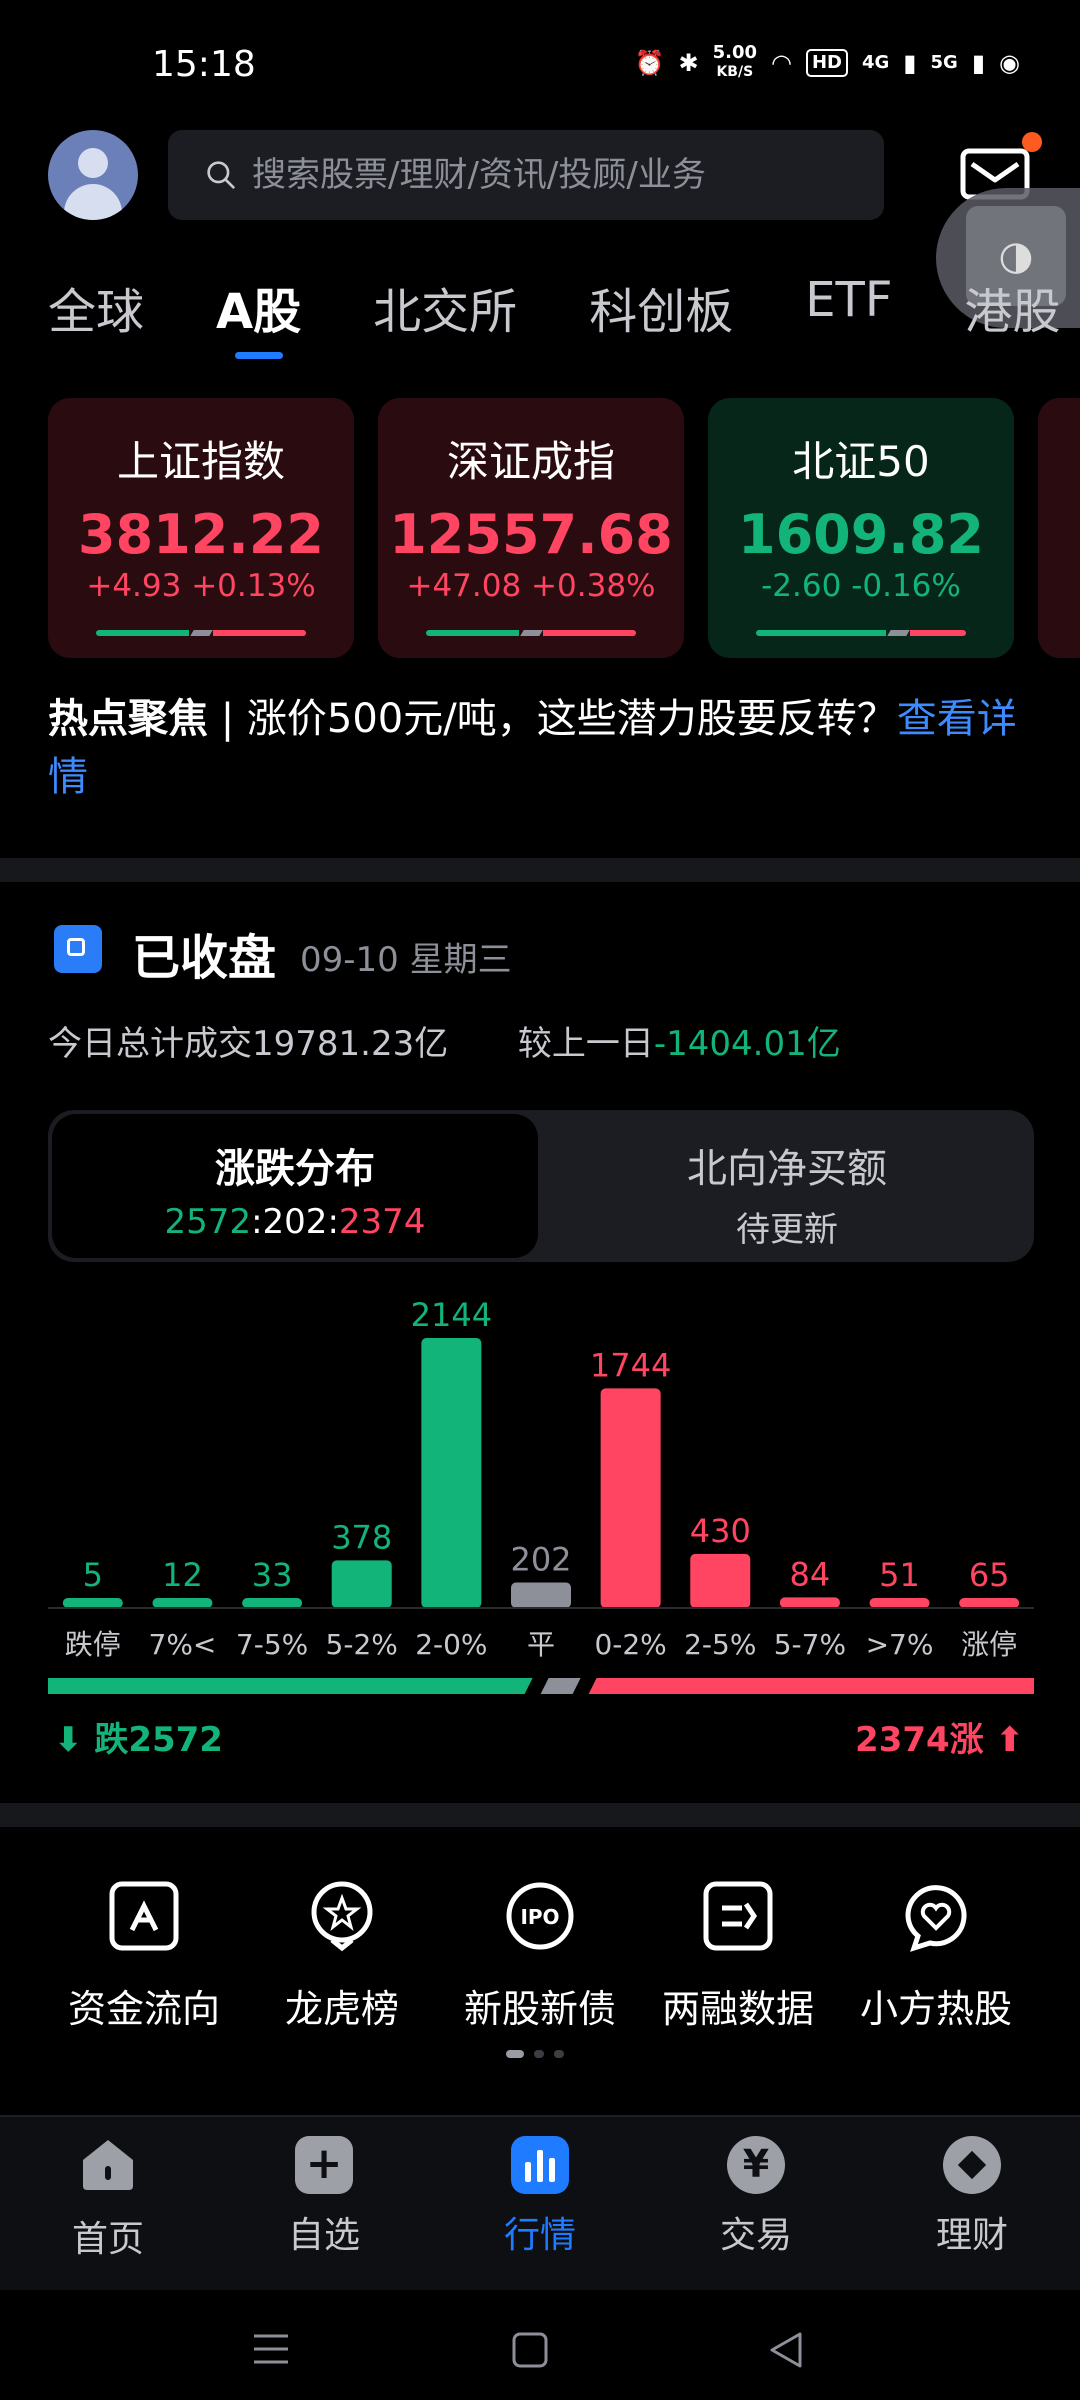  I want to click on add-icon: +, so click(324, 2165).